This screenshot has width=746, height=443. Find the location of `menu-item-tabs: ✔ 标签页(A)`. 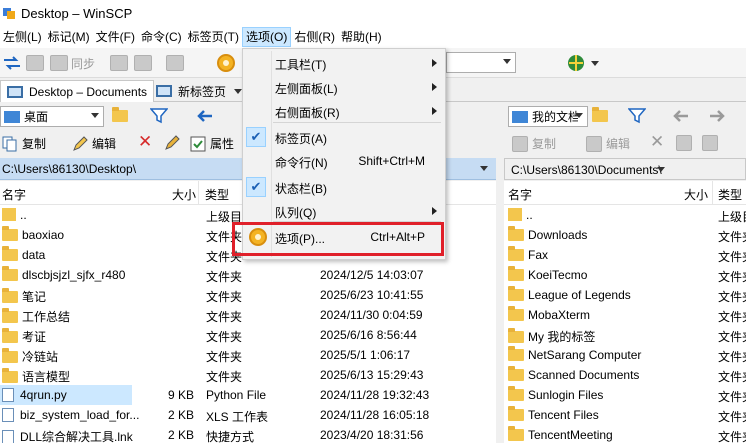

menu-item-tabs: ✔ 标签页(A) is located at coordinates (344, 137).